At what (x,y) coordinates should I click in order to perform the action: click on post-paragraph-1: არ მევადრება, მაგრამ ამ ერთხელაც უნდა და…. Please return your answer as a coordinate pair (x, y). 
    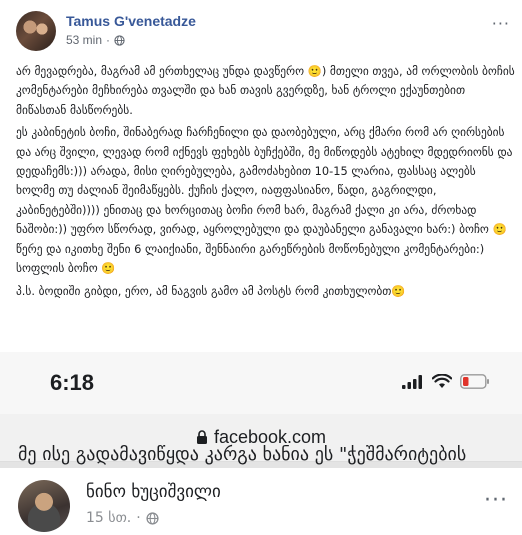
    Looking at the image, I should click on (265, 90).